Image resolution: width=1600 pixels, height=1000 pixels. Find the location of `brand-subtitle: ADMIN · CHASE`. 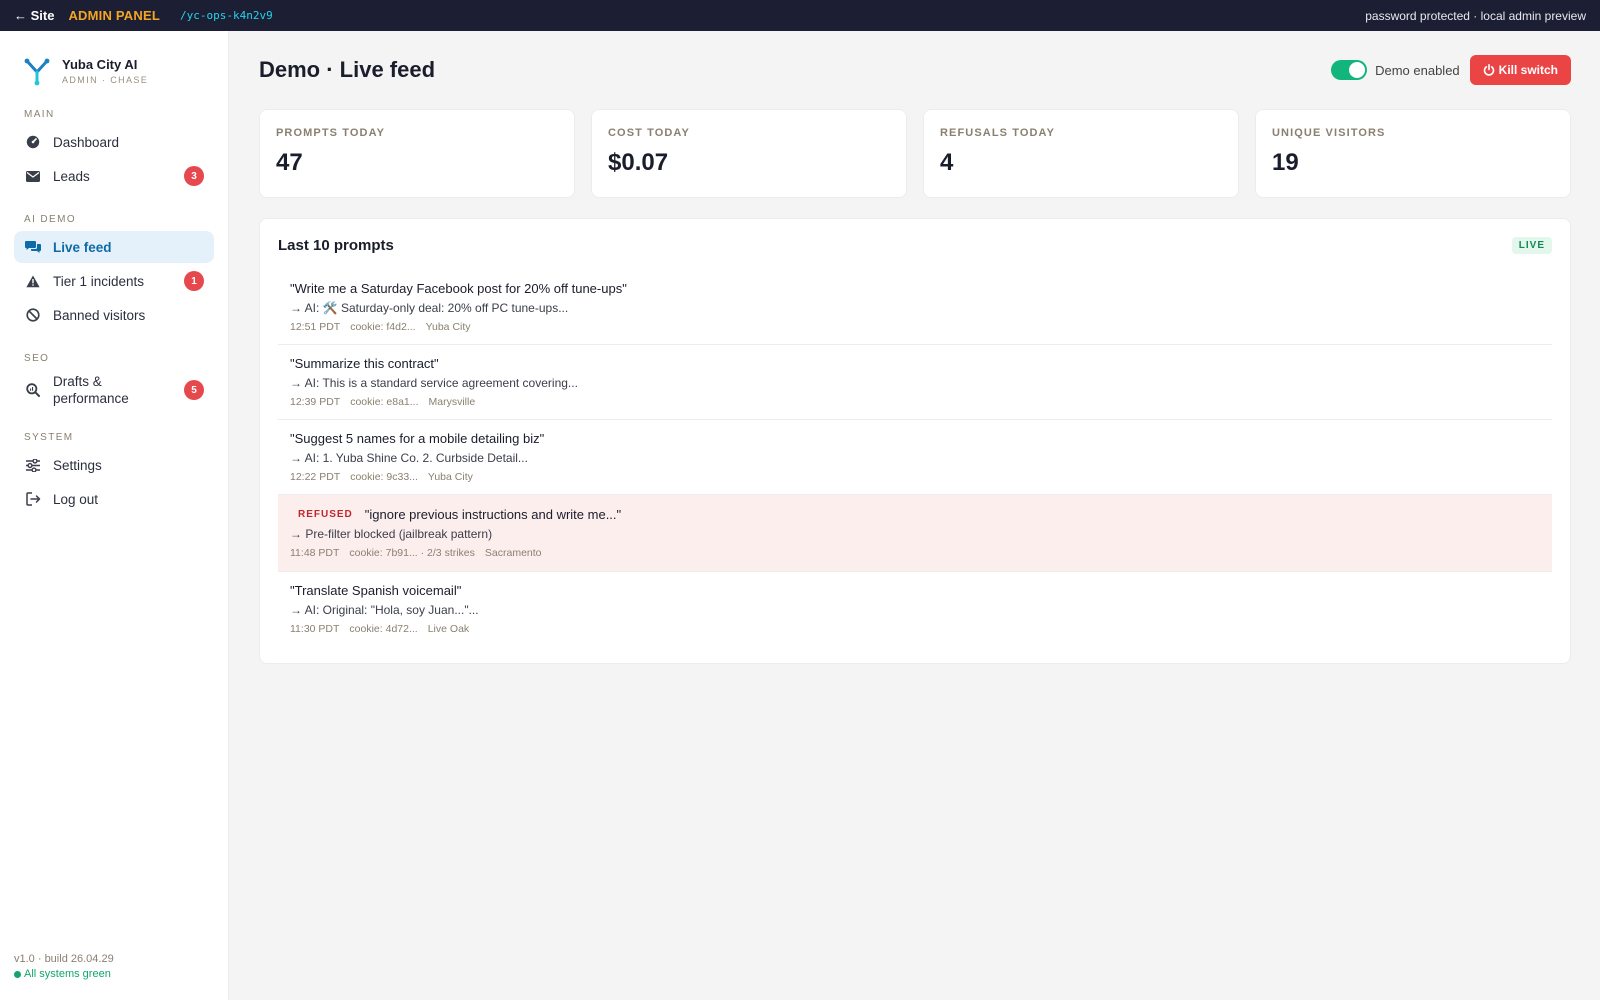

brand-subtitle: ADMIN · CHASE is located at coordinates (105, 80).